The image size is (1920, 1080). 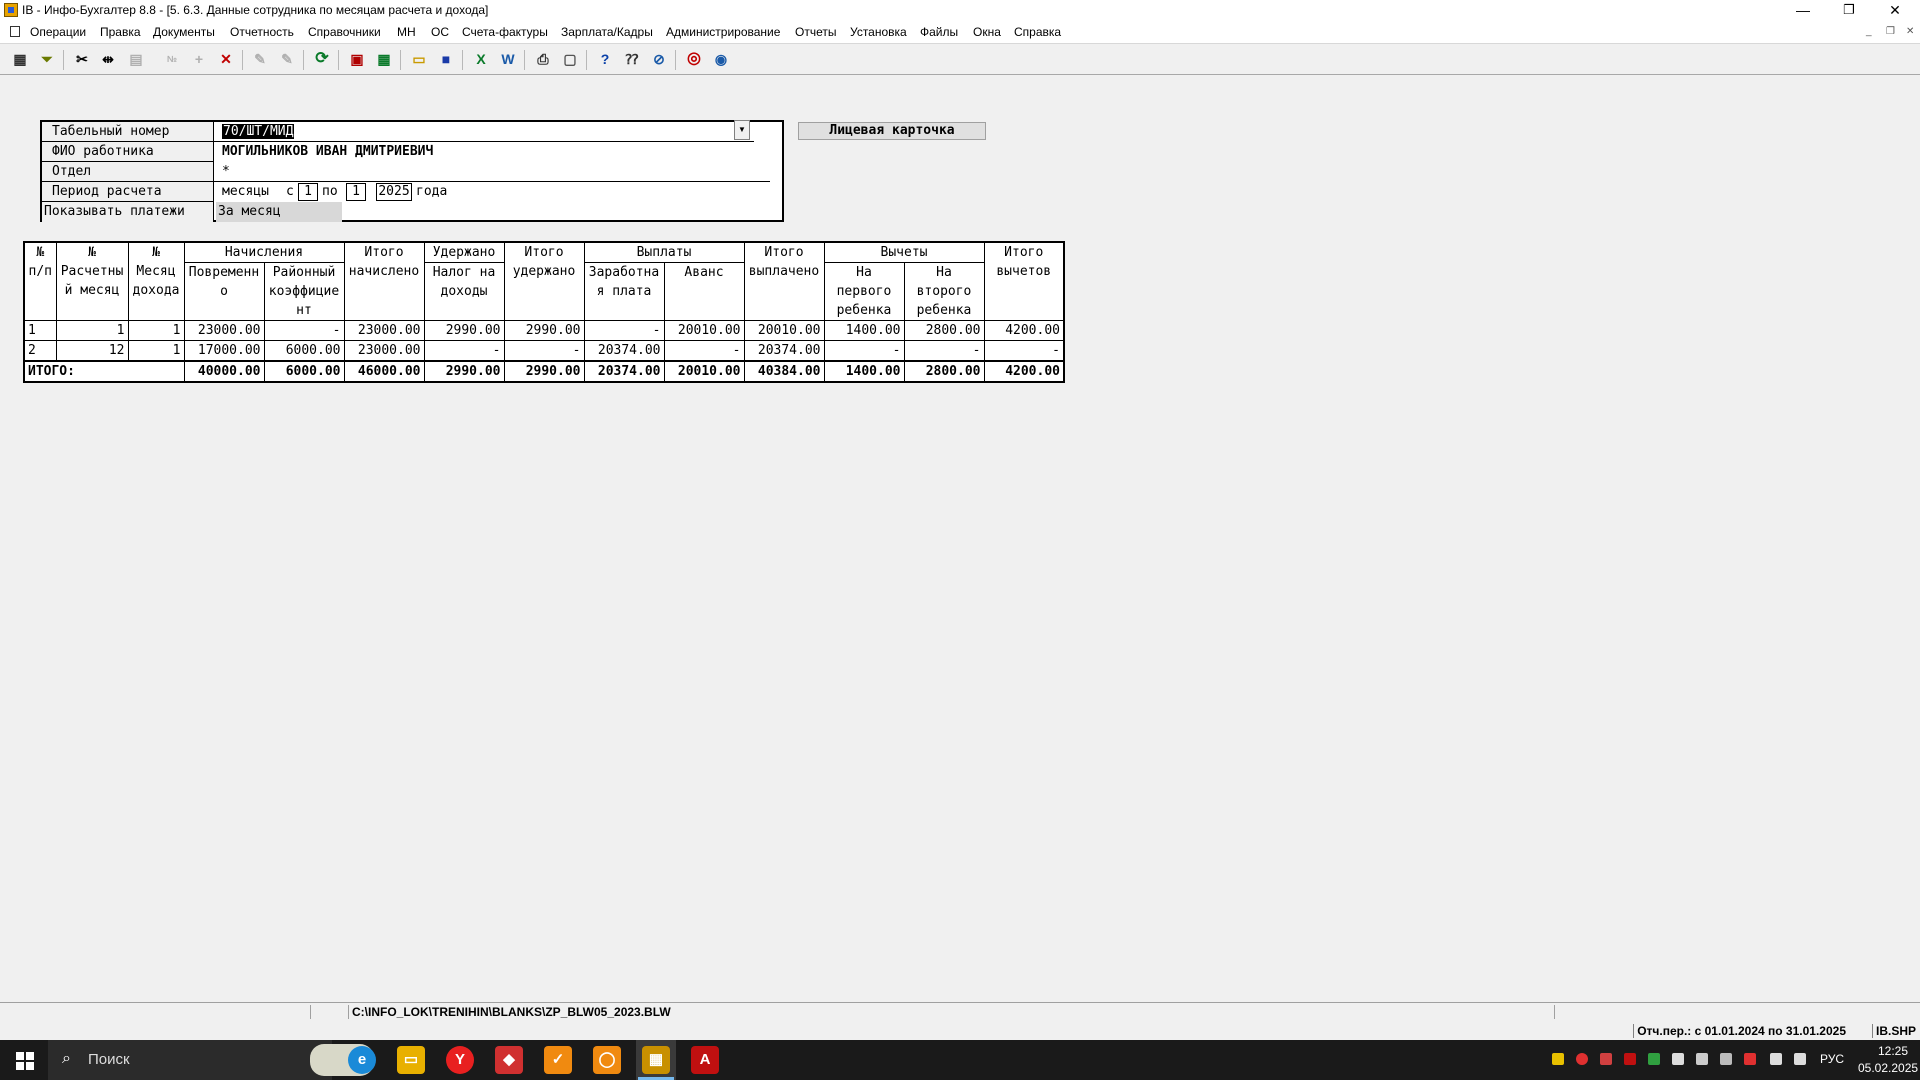 What do you see at coordinates (484, 132) in the screenshot?
I see `tab-number-input: 70/ШТ/МИД` at bounding box center [484, 132].